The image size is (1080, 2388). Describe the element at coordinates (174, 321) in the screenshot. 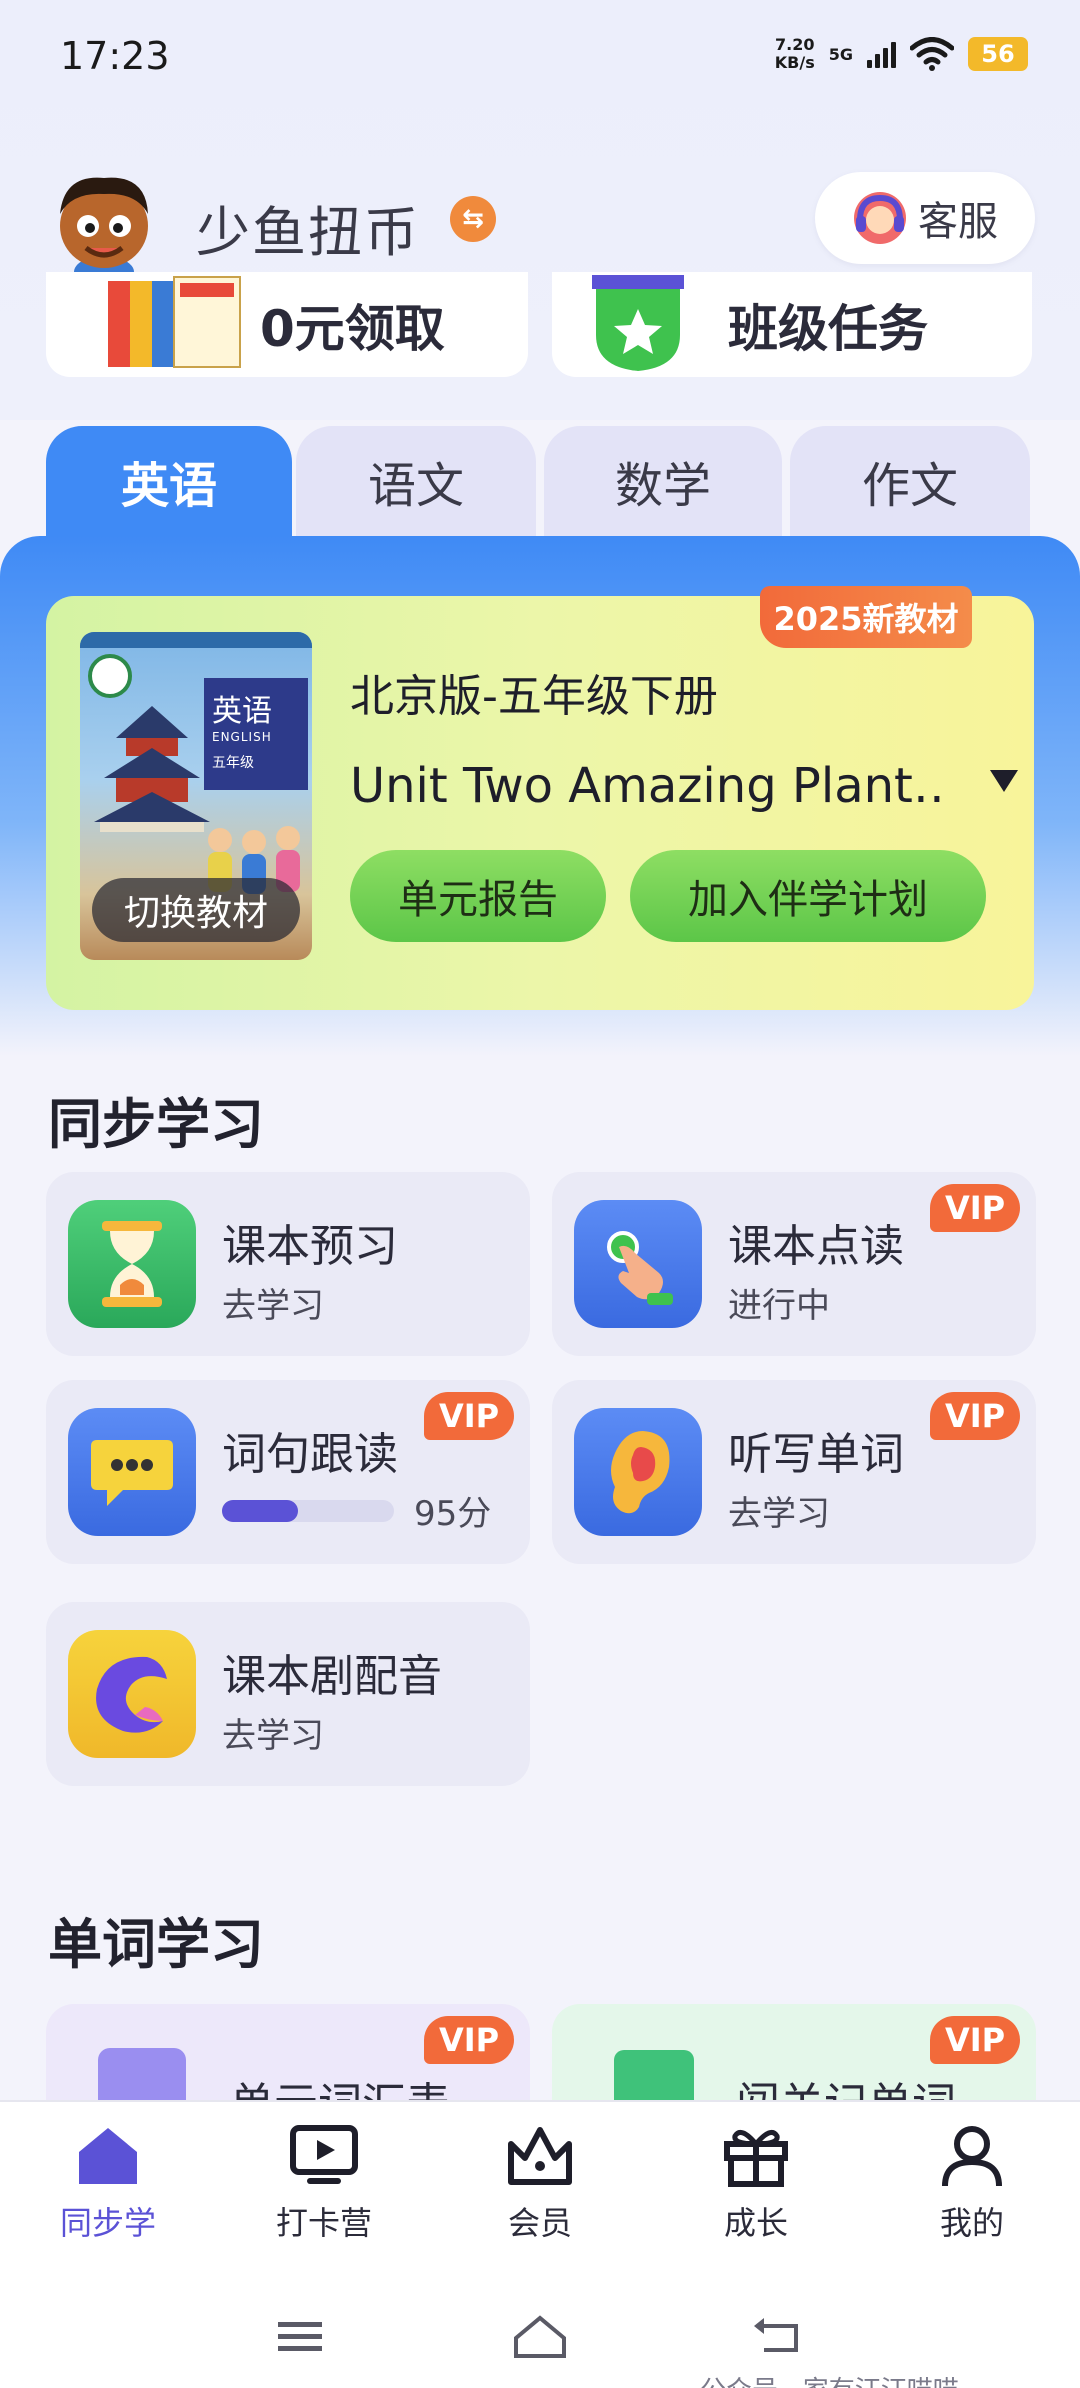

I see `books-icon` at that location.